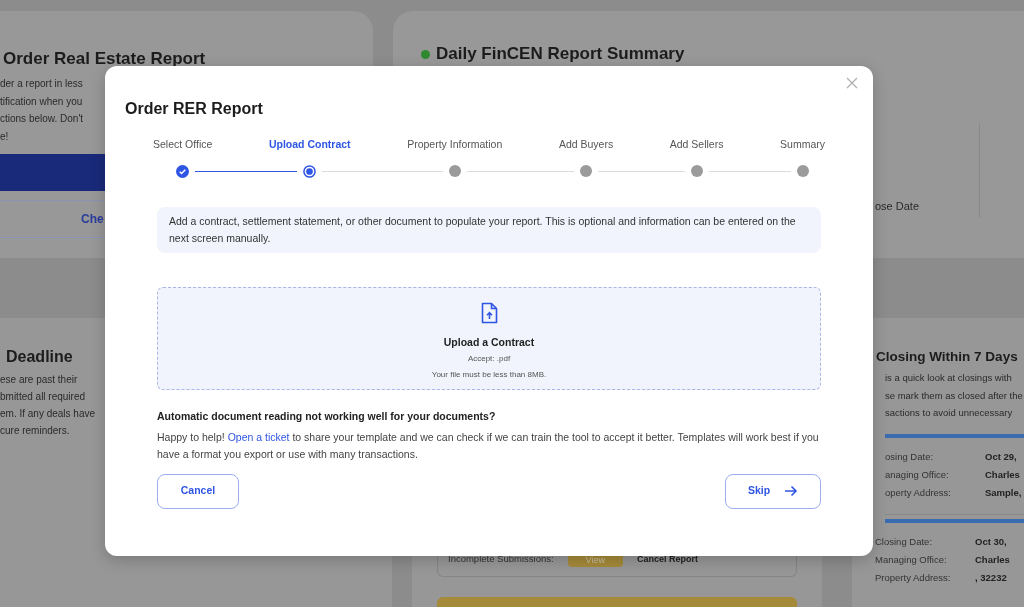  Describe the element at coordinates (791, 491) in the screenshot. I see `arrow-right-icon` at that location.